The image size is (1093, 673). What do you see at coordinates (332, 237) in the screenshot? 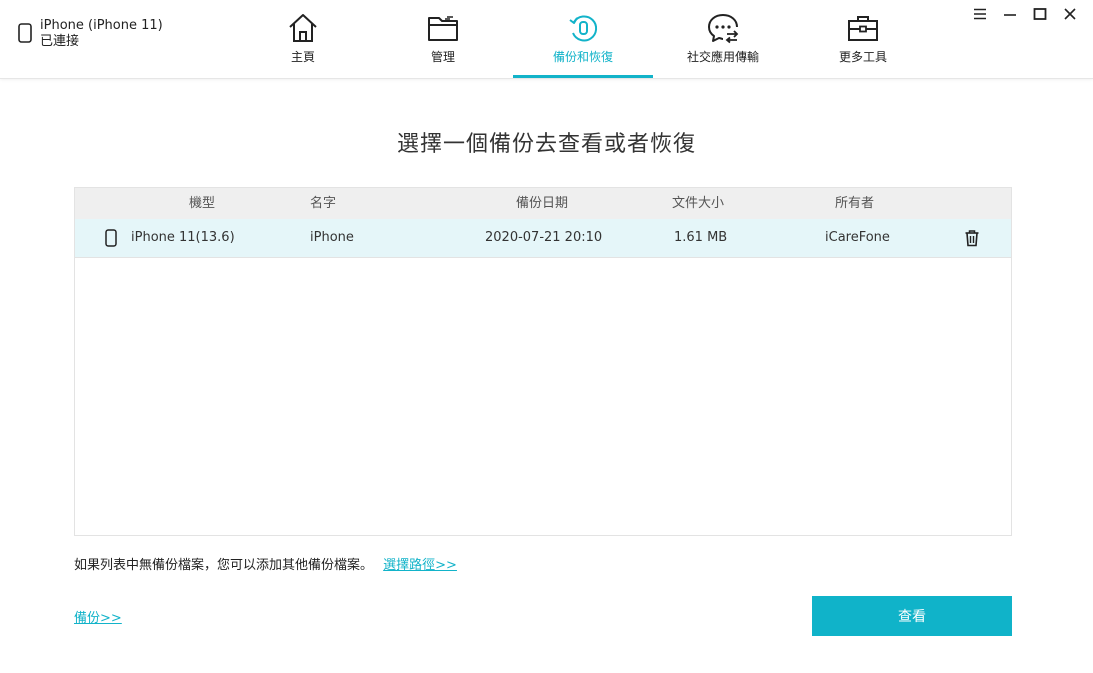
I see `cell-name: iPhone` at bounding box center [332, 237].